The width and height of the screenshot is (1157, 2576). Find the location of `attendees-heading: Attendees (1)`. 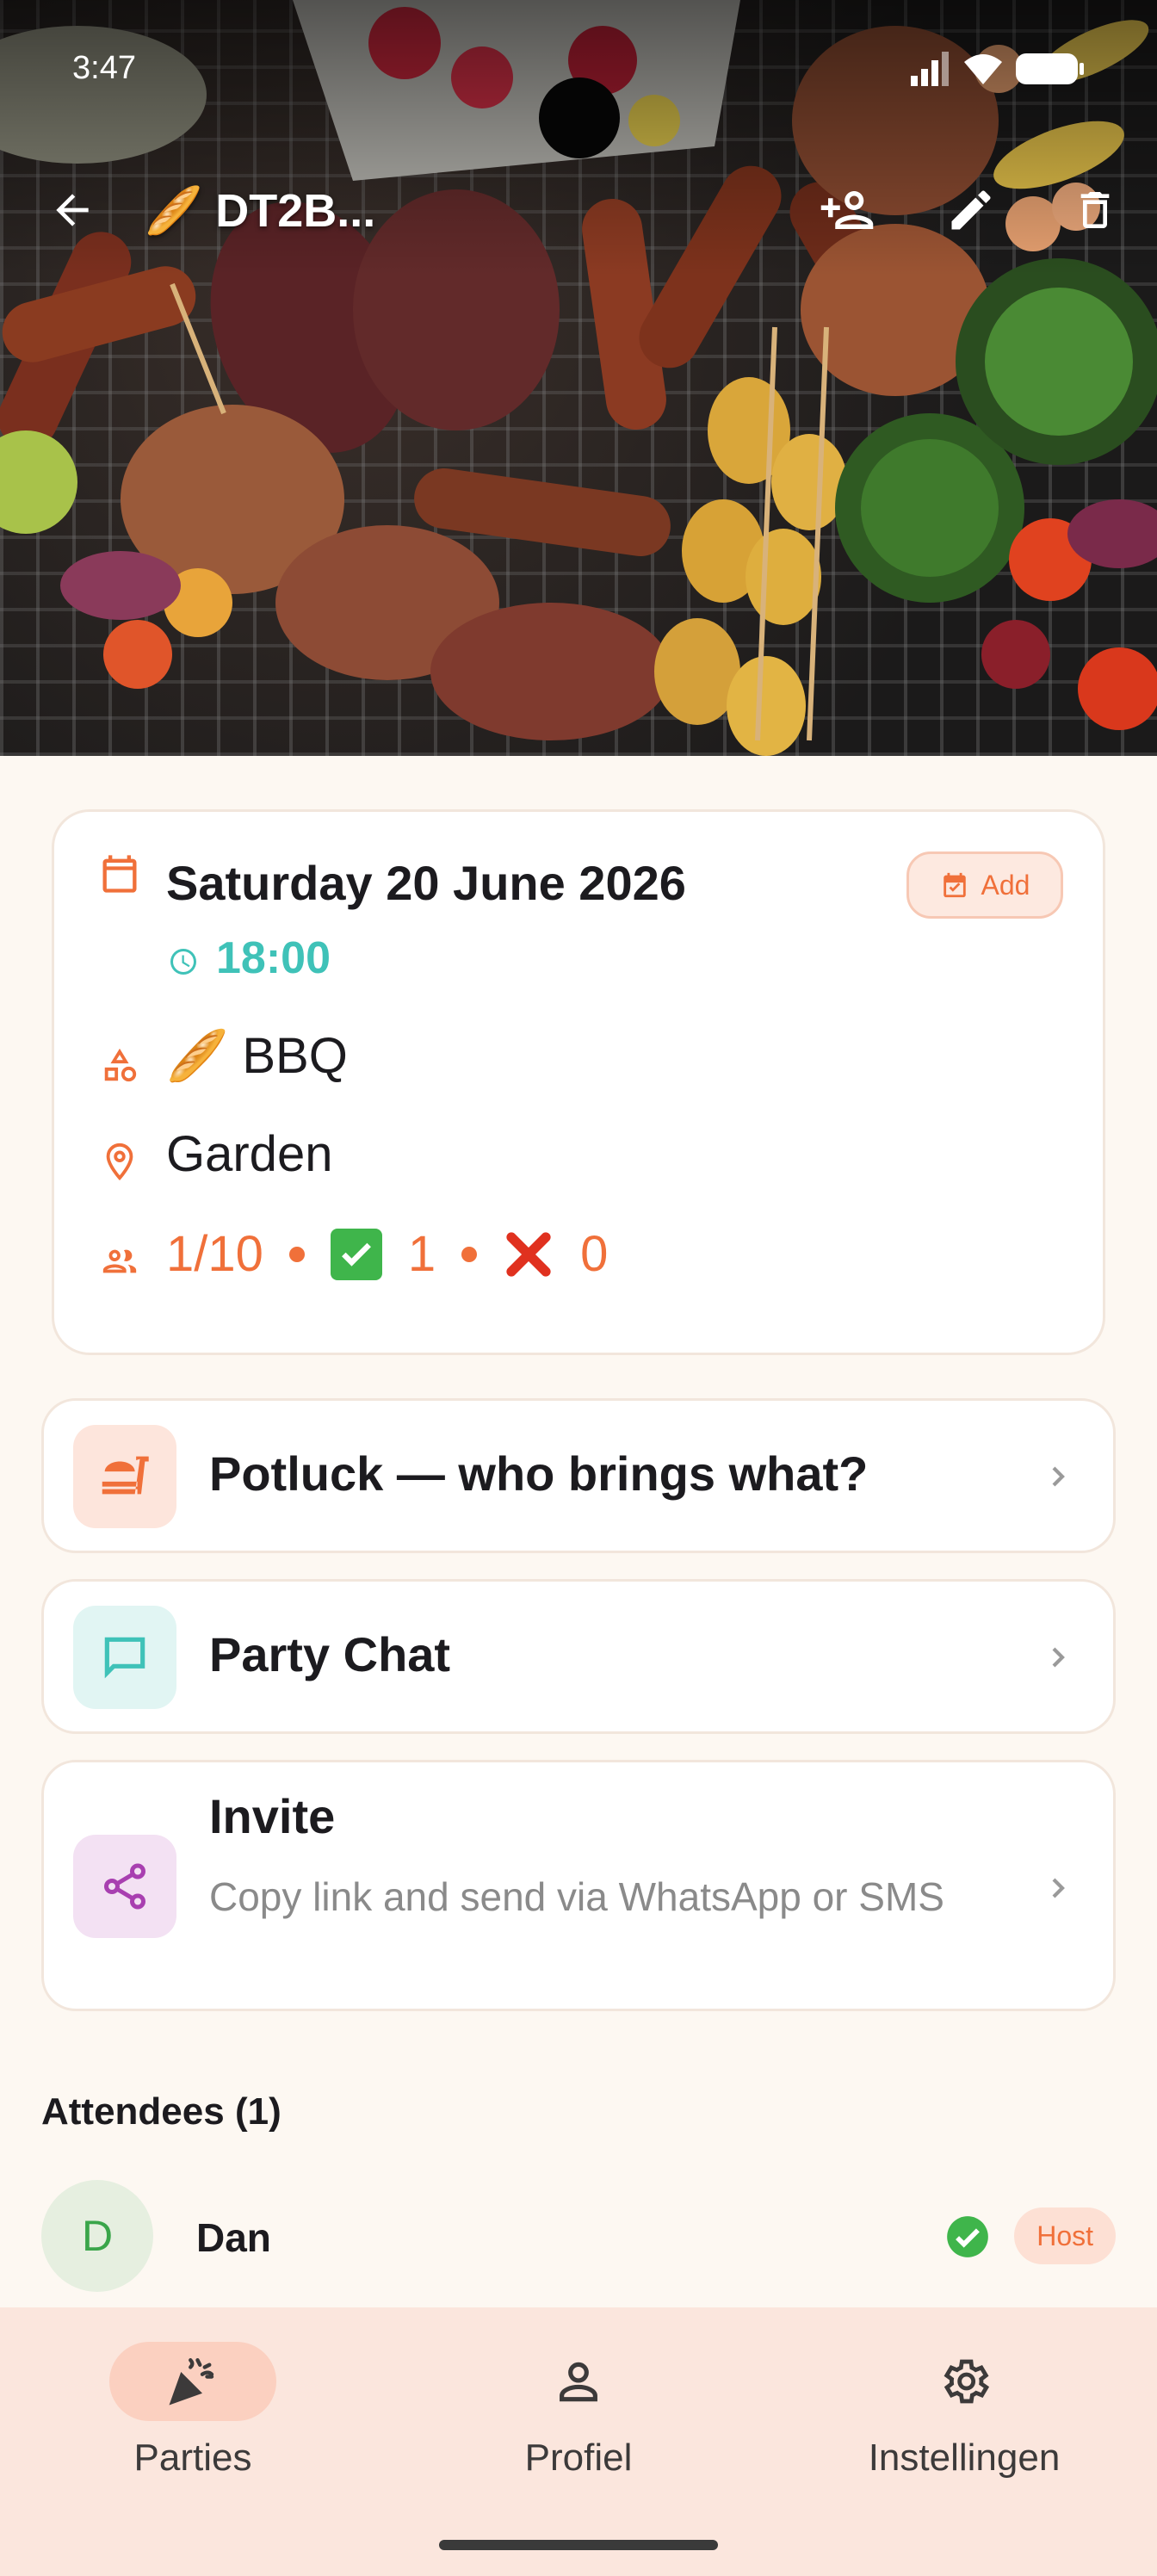

attendees-heading: Attendees (1) is located at coordinates (162, 2111).